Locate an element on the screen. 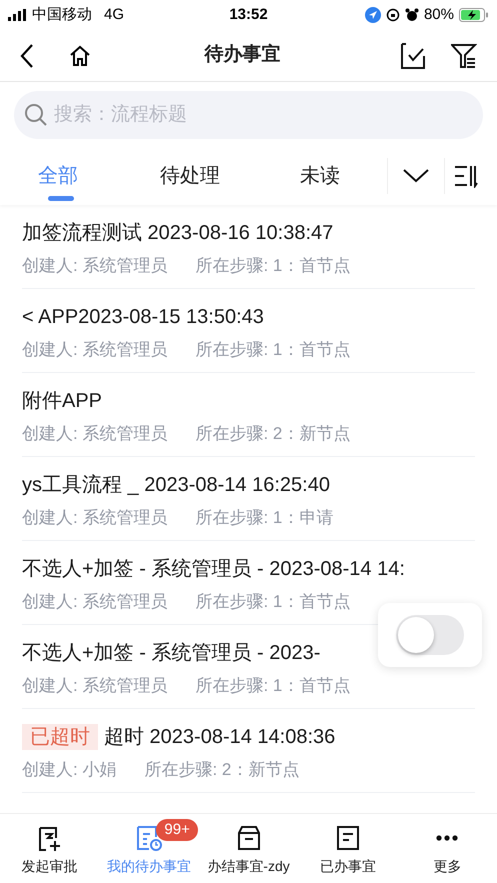 The height and width of the screenshot is (883, 497). item-title: 超时 2023-08-14 14:08:36 is located at coordinates (220, 737).